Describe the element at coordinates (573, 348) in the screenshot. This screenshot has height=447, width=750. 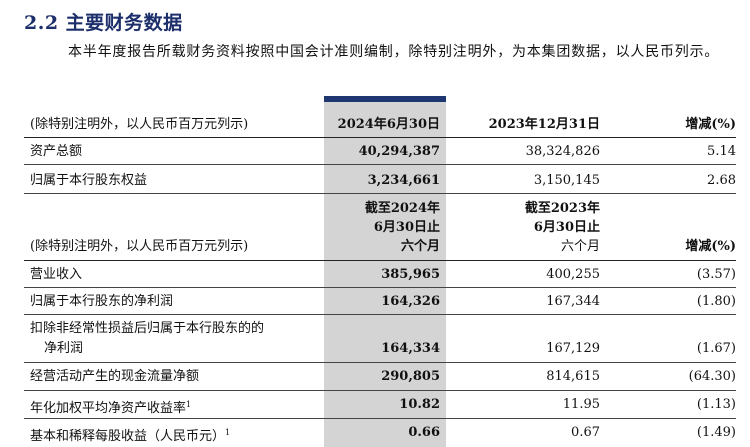
I see `table-row-value-prior: 167,129` at that location.